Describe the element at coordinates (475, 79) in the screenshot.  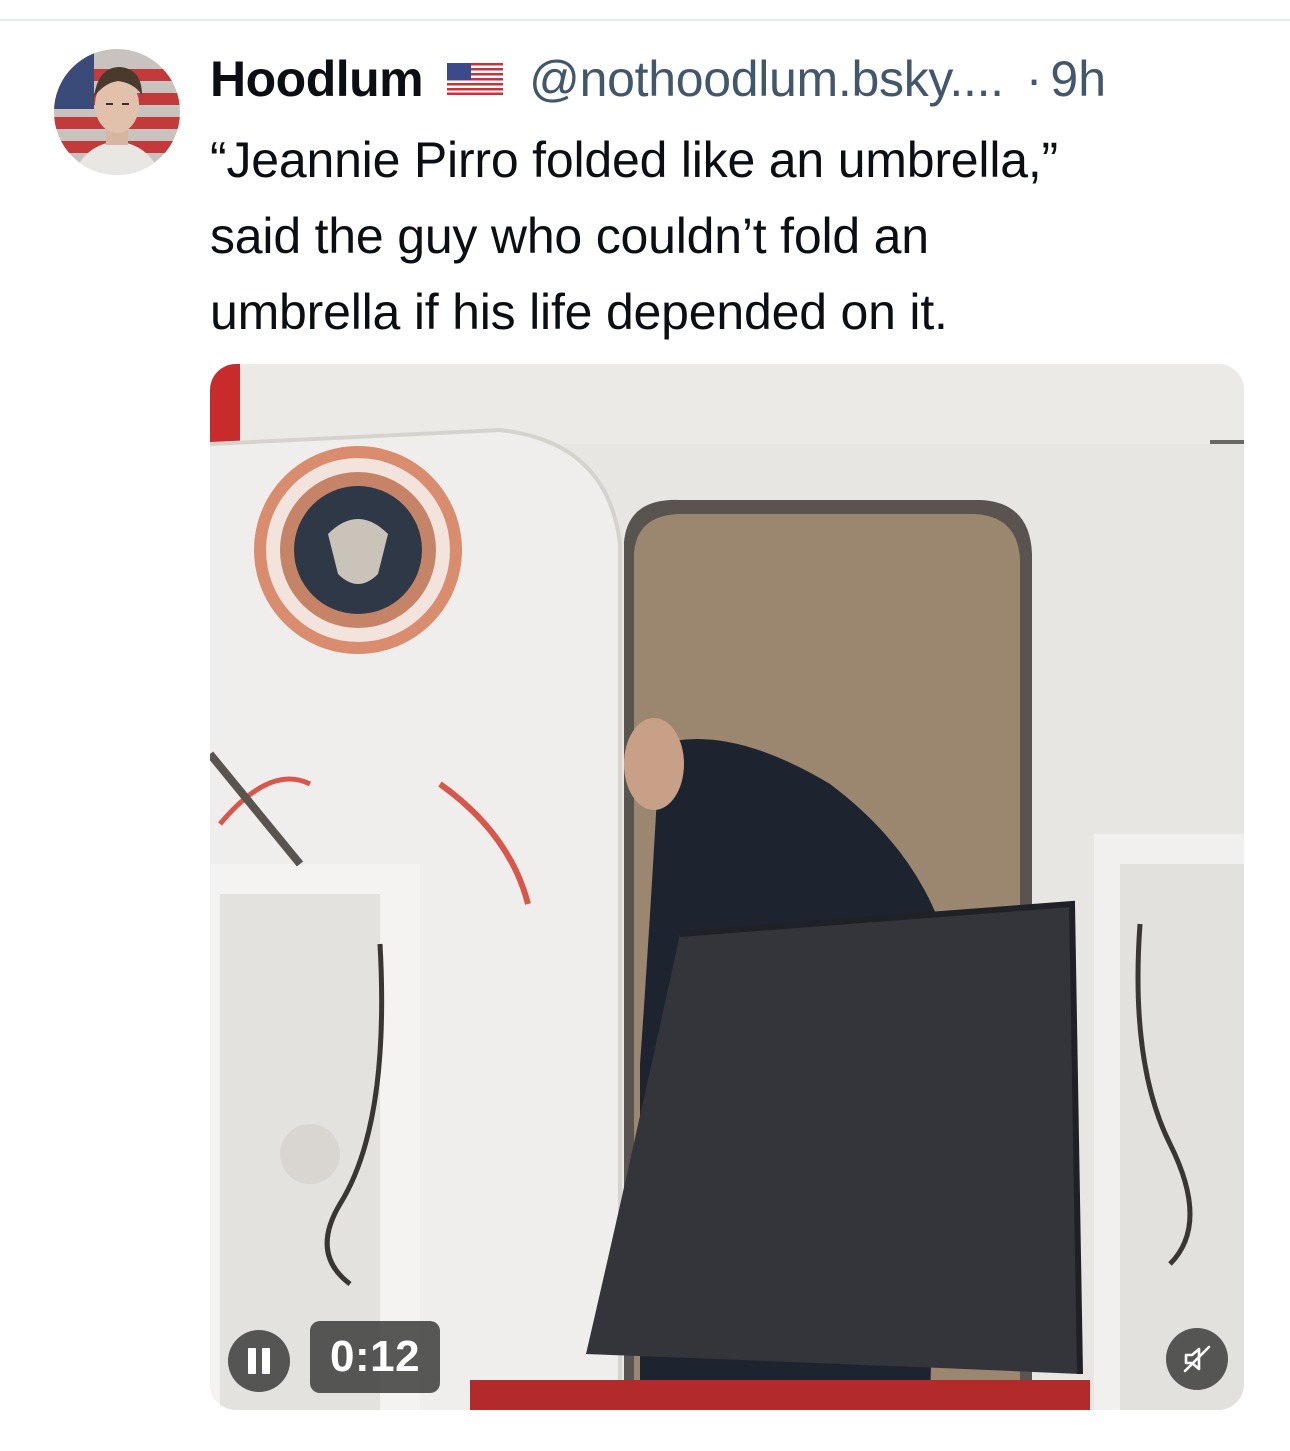
I see `us-flag-icon` at that location.